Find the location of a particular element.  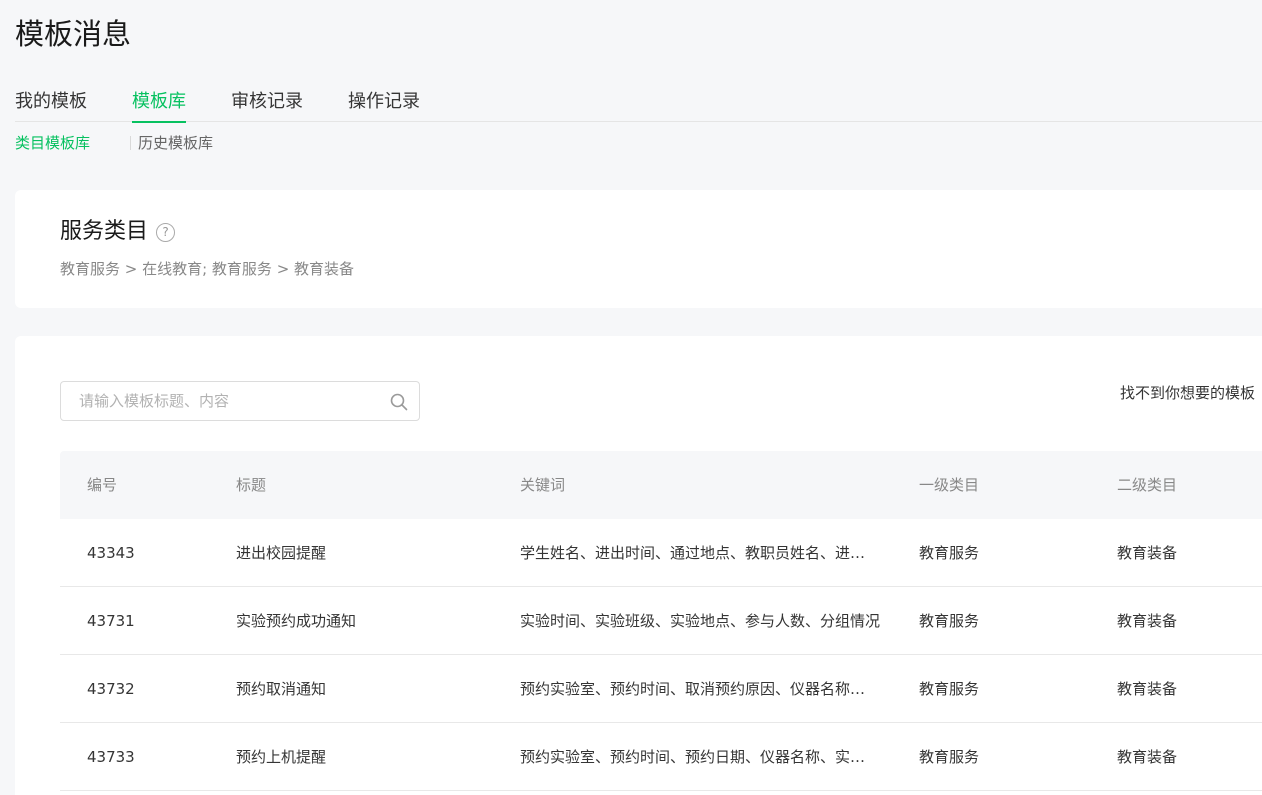

tab-review-records: 审核记录 is located at coordinates (267, 105).